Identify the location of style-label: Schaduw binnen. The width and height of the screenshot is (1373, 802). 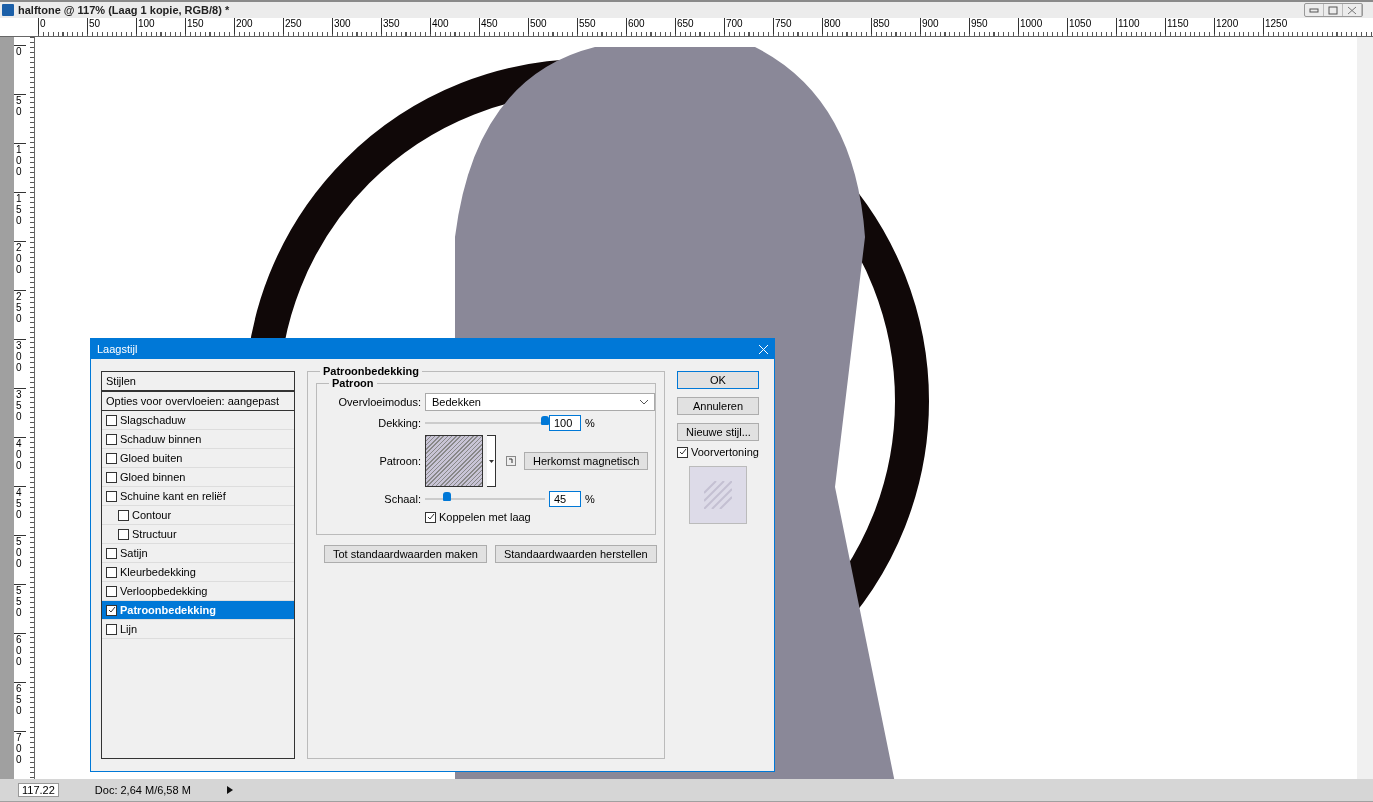
(161, 439).